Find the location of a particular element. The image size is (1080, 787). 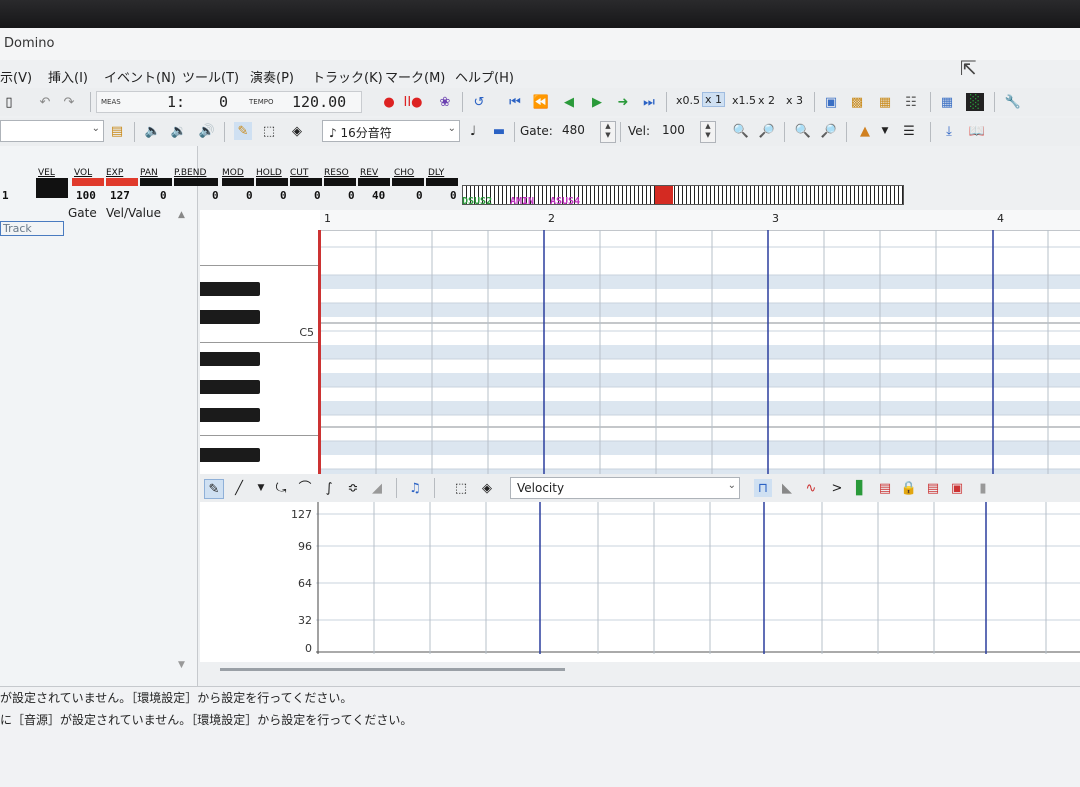

lock-icon: 🔒 is located at coordinates (909, 488).